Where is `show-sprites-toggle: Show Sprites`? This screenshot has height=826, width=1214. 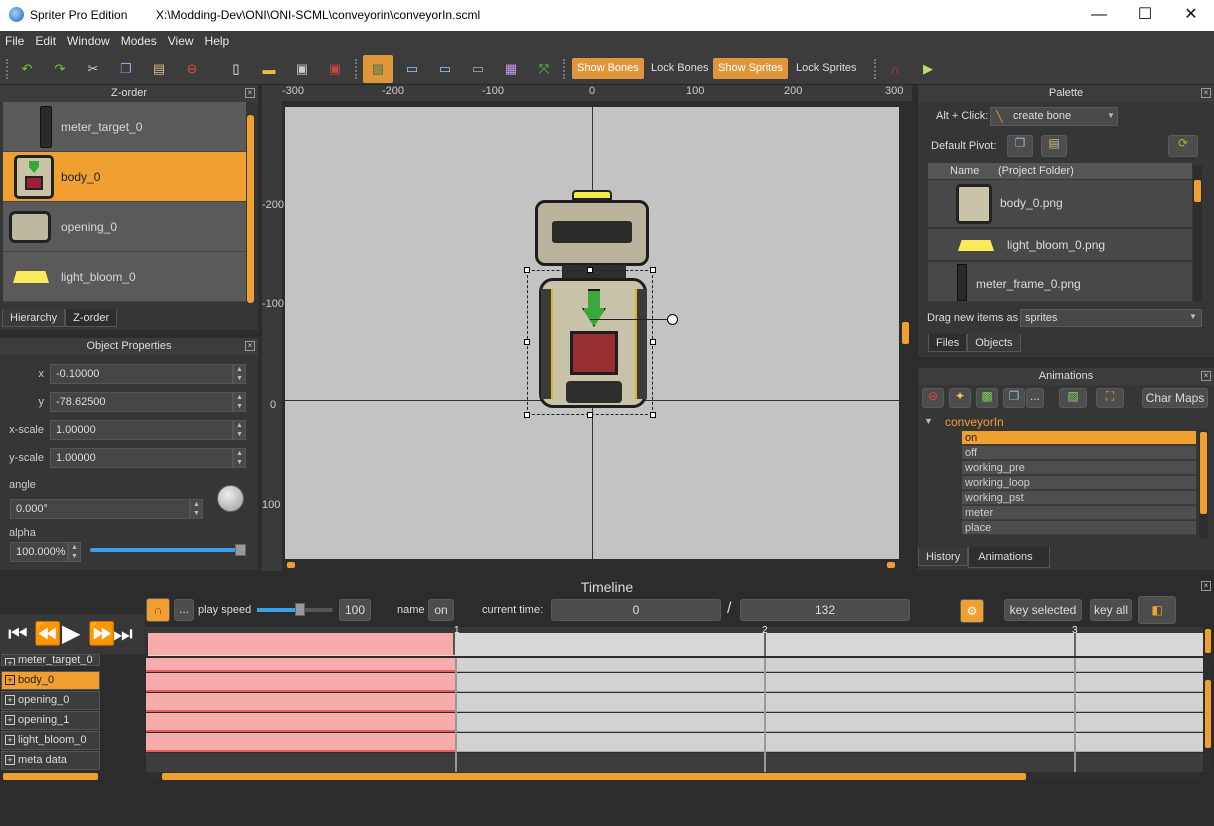
show-sprites-toggle: Show Sprites is located at coordinates (750, 68).